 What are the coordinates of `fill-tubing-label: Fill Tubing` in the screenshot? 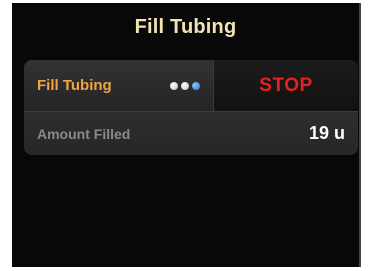 It's located at (74, 85).